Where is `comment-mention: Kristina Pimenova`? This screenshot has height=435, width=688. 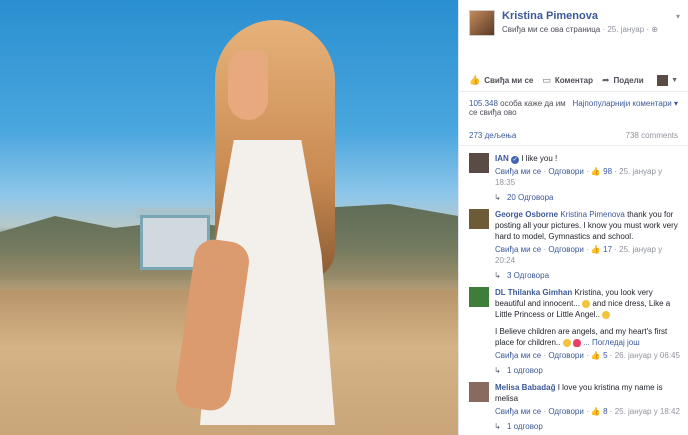
comment-mention: Kristina Pimenova is located at coordinates (592, 214).